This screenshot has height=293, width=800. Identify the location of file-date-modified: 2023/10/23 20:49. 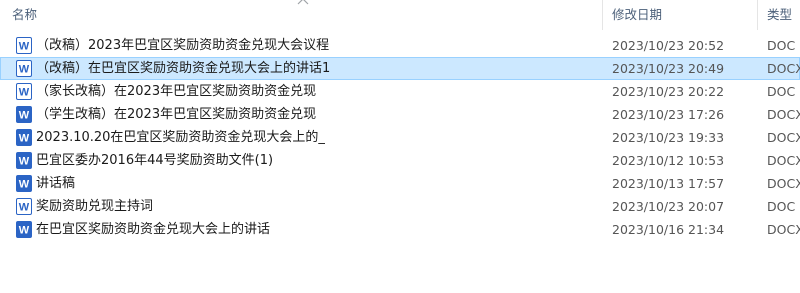
(668, 68).